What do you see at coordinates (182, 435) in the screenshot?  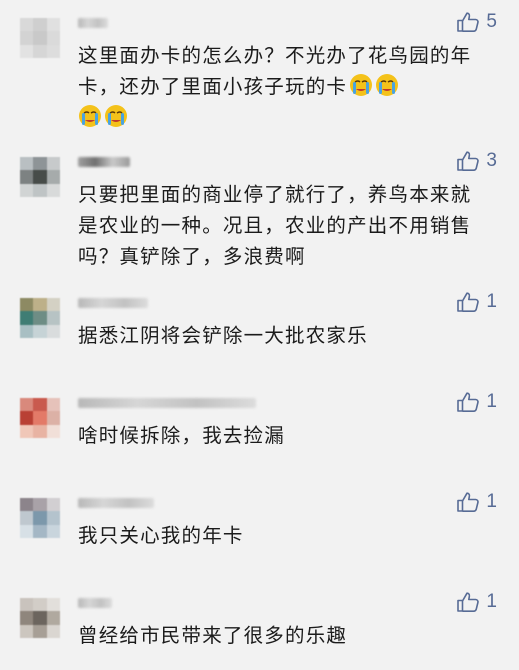 I see `comment-text: 啥时候拆除，我去捡漏` at bounding box center [182, 435].